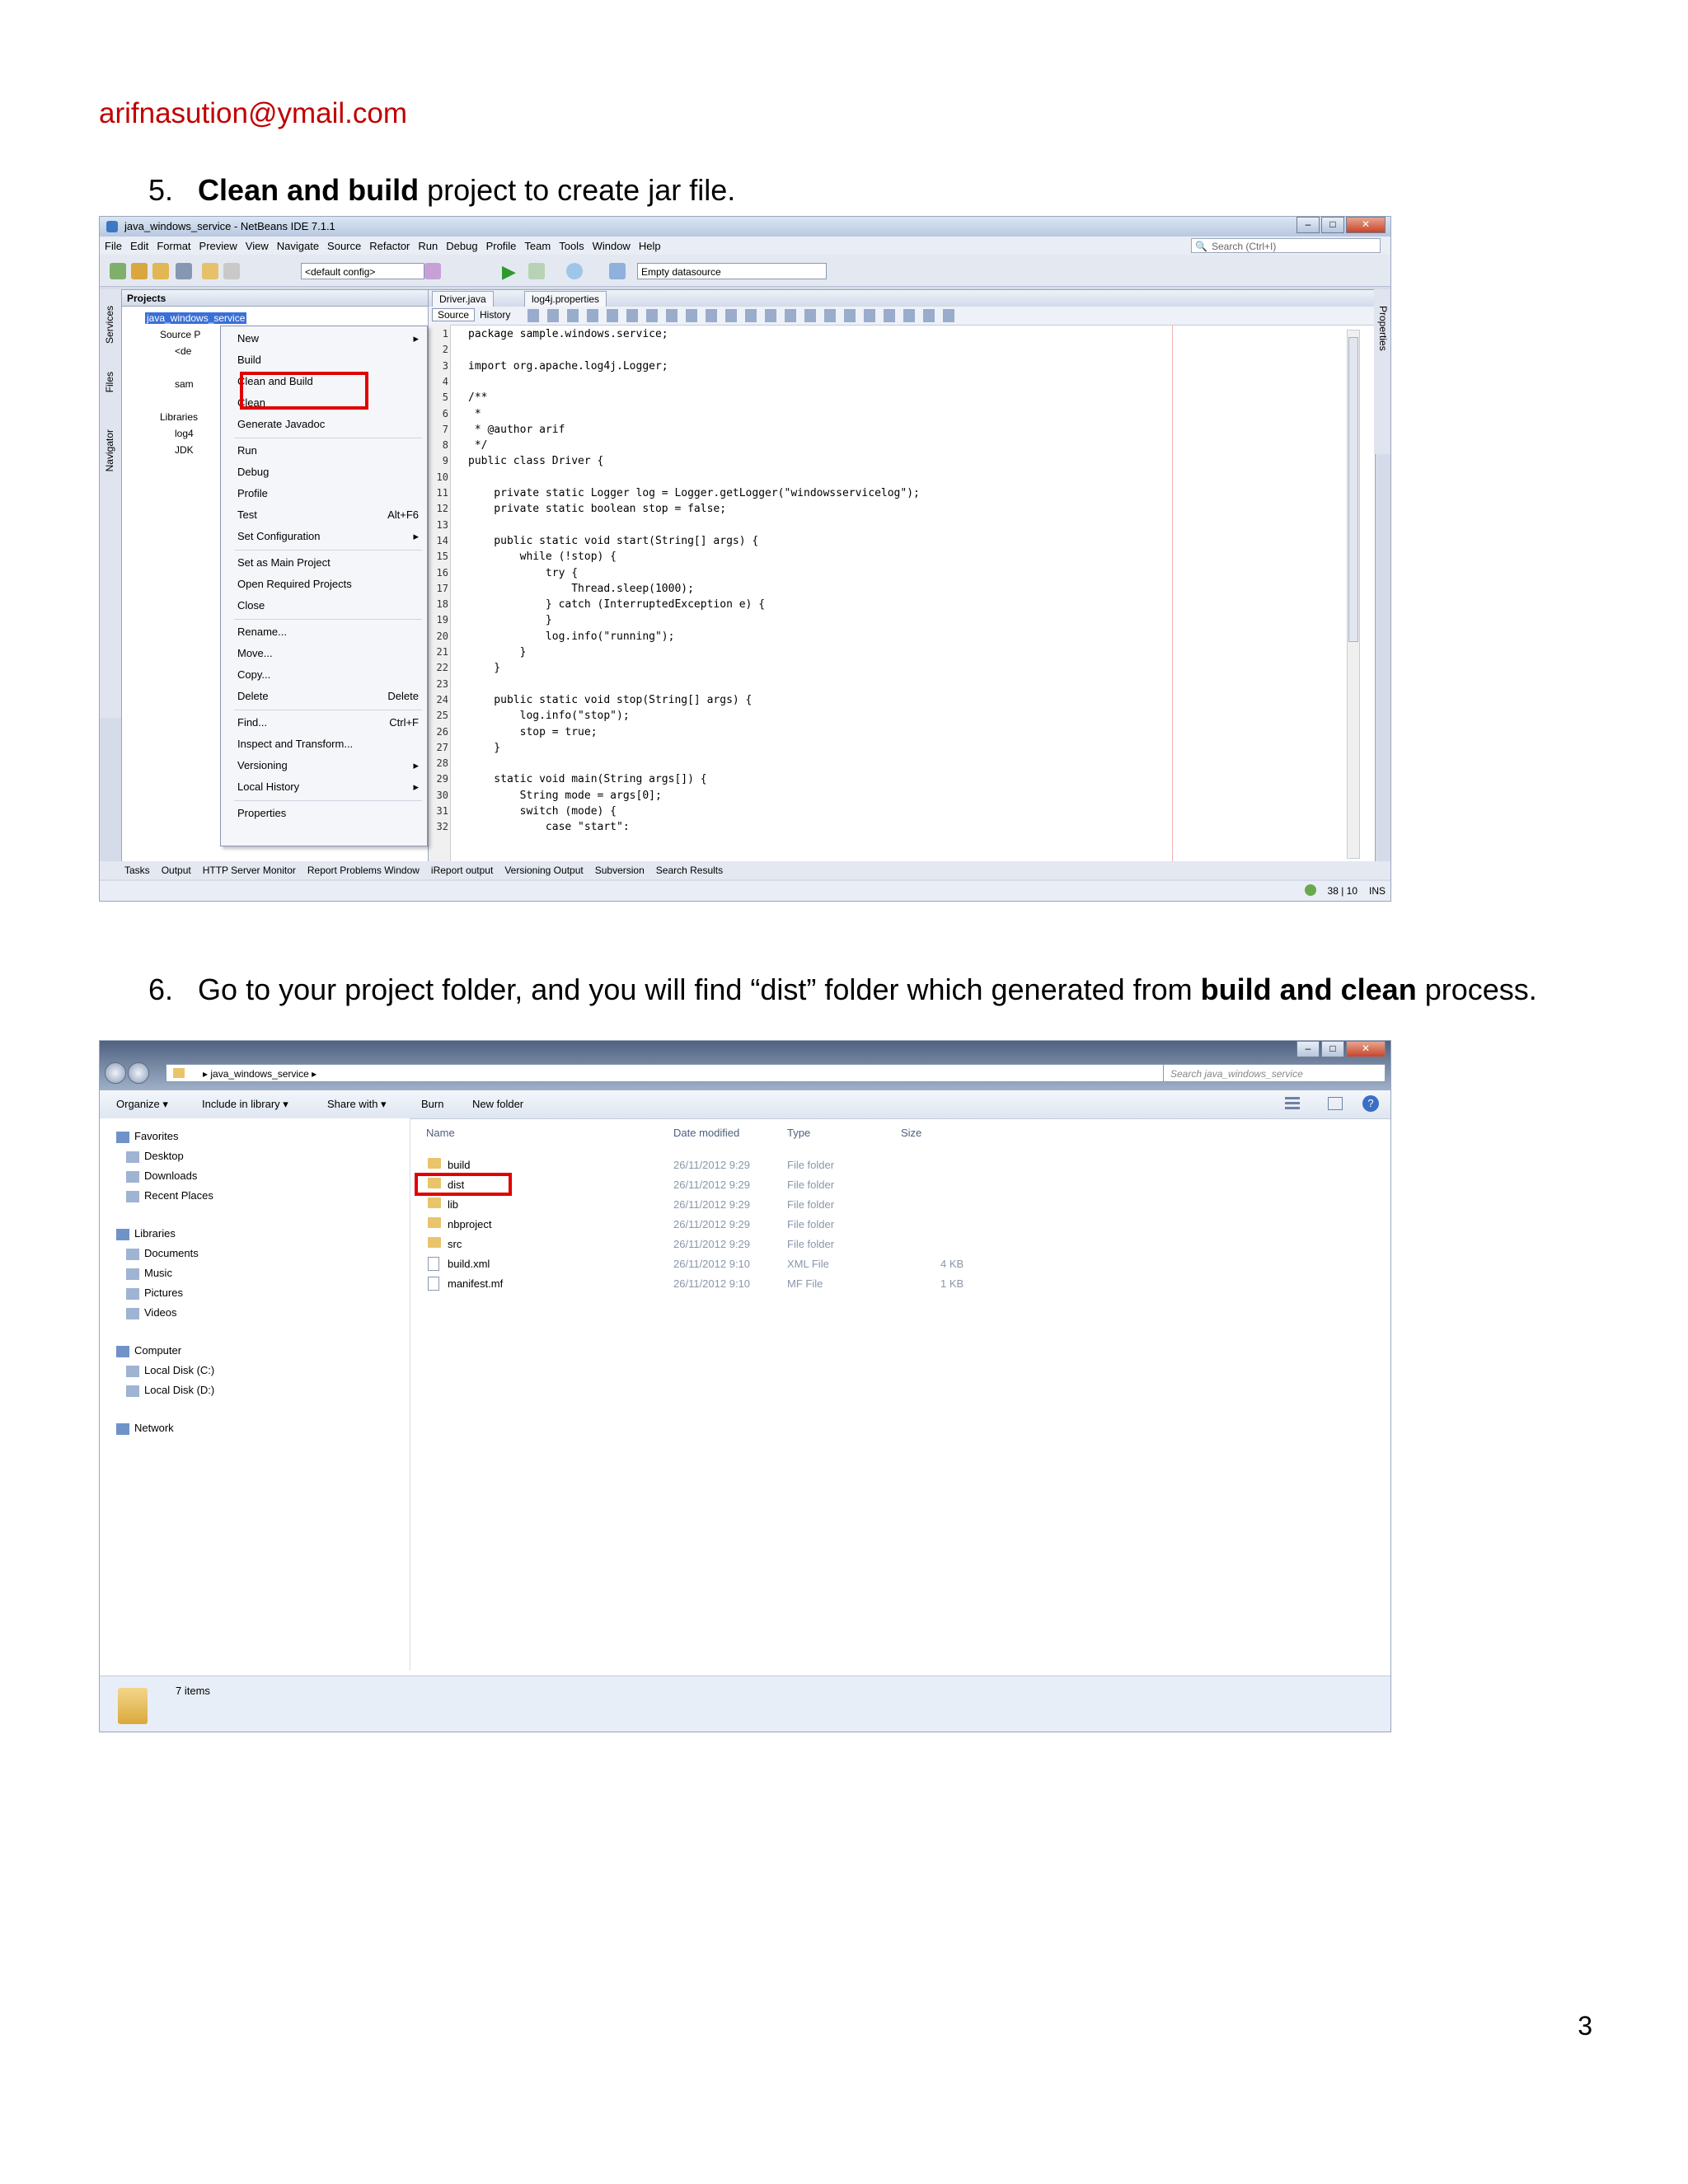 The height and width of the screenshot is (2184, 1688). I want to click on nav-item-computer: Computer, so click(149, 1351).